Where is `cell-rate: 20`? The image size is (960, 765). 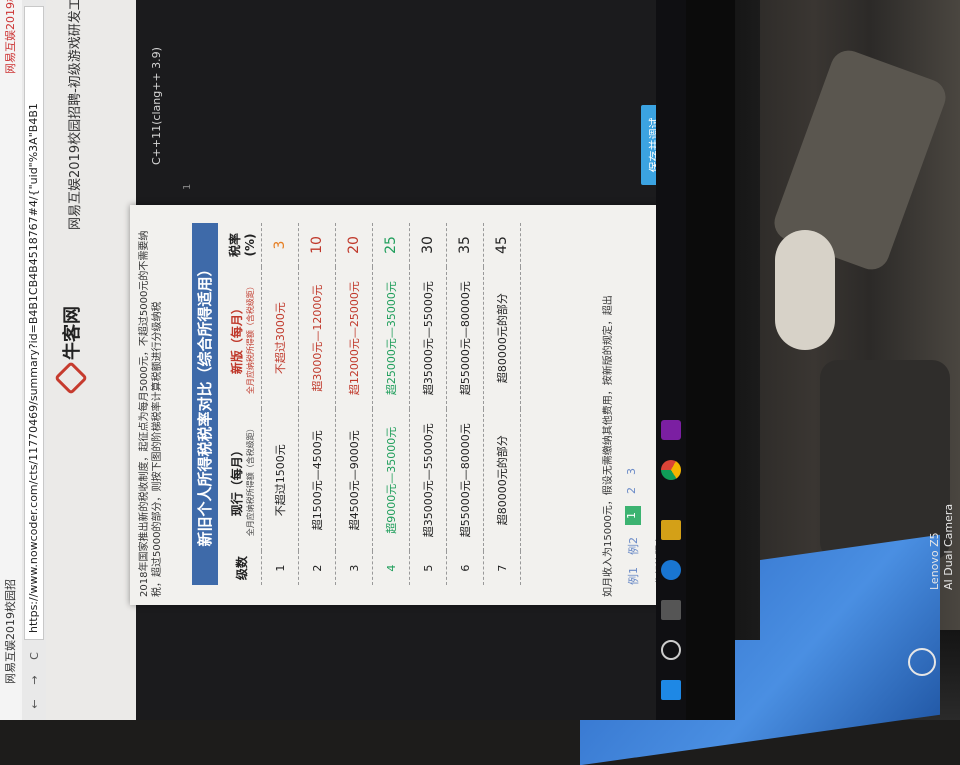 cell-rate: 20 is located at coordinates (354, 245).